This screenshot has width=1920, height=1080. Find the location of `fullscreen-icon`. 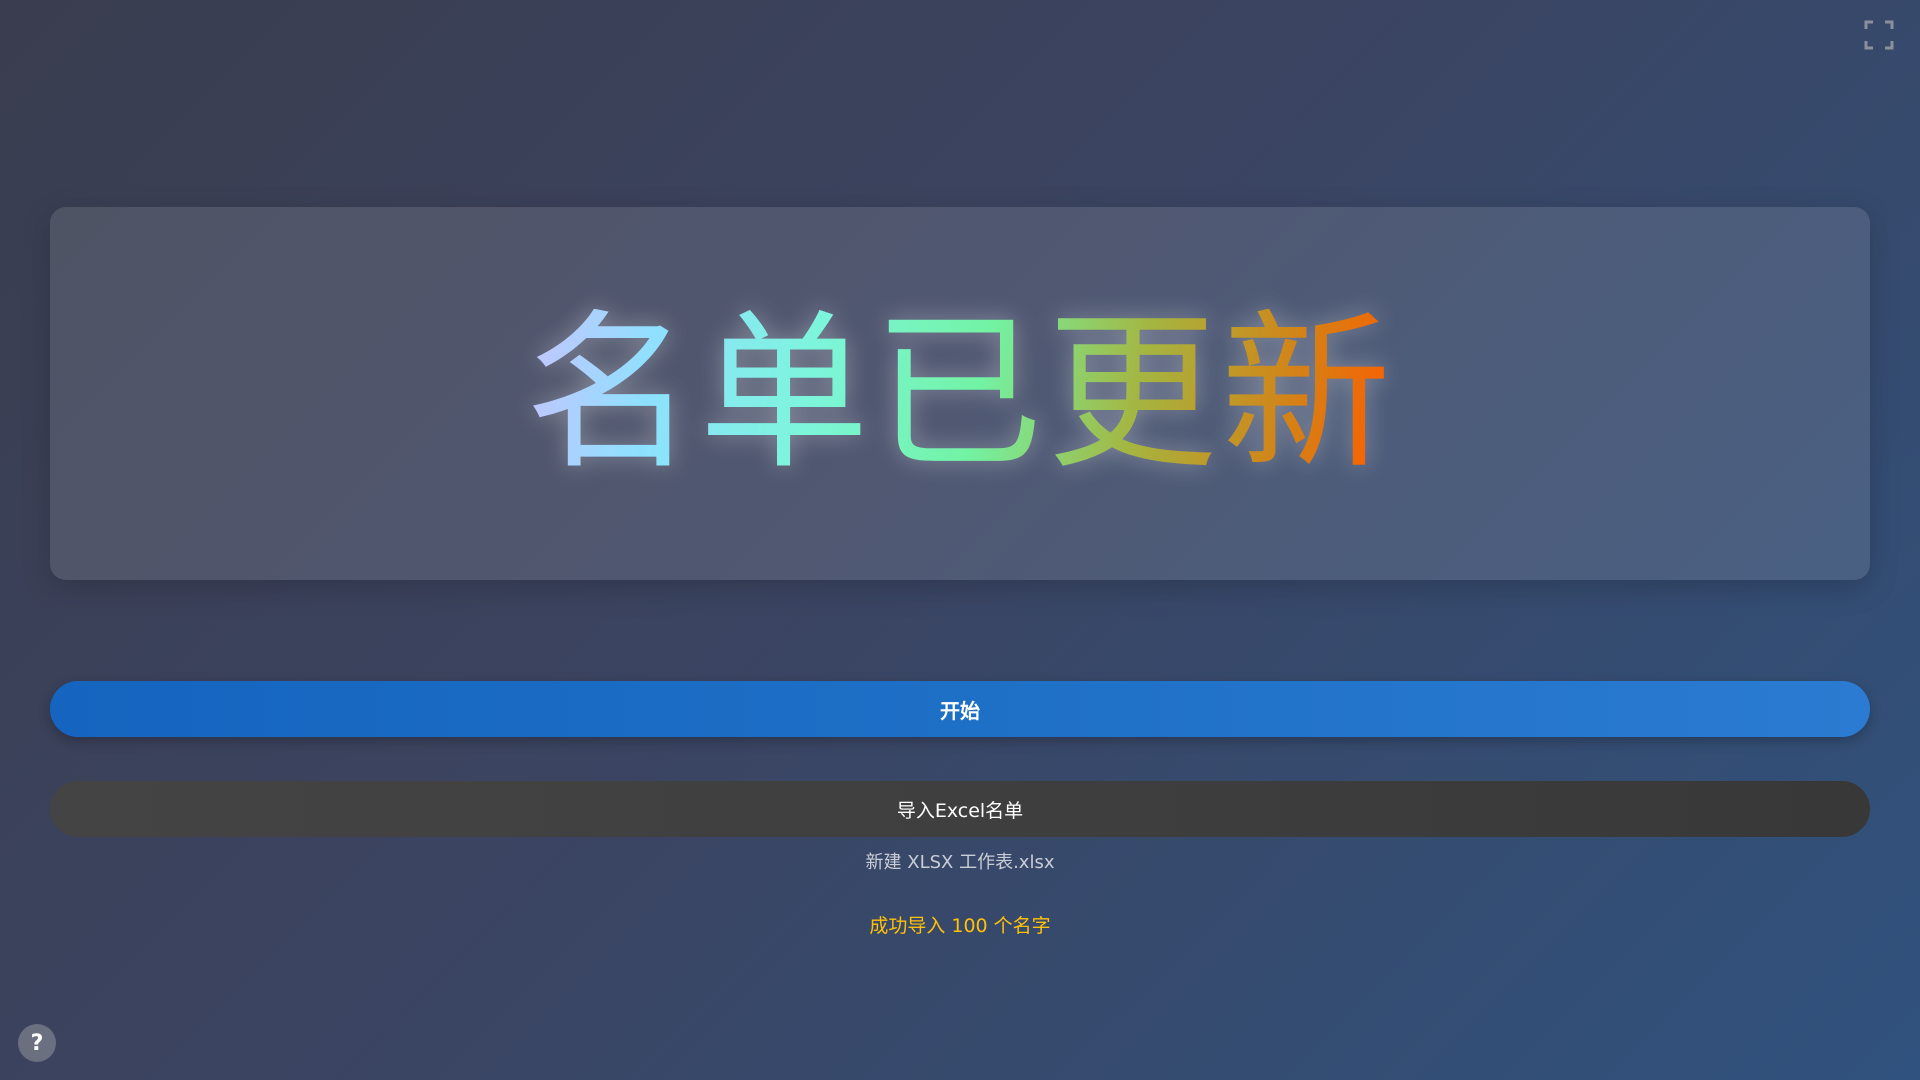

fullscreen-icon is located at coordinates (1879, 35).